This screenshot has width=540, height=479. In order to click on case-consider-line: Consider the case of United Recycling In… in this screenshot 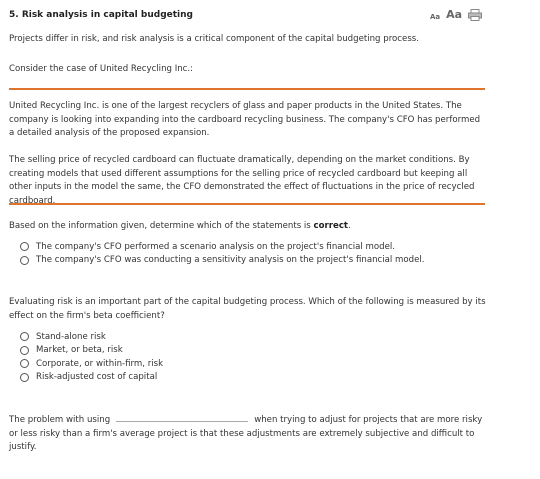, I will do `click(101, 69)`.